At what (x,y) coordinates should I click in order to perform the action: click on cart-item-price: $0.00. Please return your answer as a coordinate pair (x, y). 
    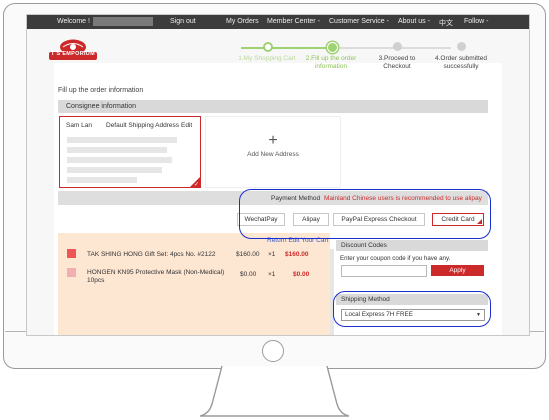
    Looking at the image, I should click on (248, 274).